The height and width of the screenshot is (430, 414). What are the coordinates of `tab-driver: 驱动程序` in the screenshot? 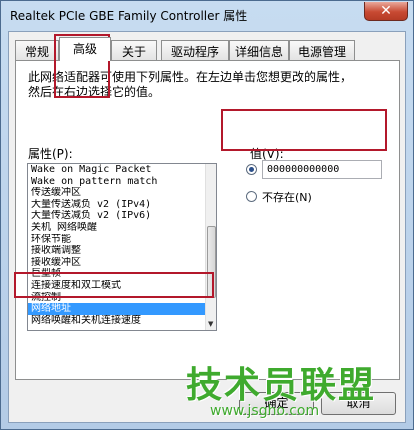 It's located at (195, 50).